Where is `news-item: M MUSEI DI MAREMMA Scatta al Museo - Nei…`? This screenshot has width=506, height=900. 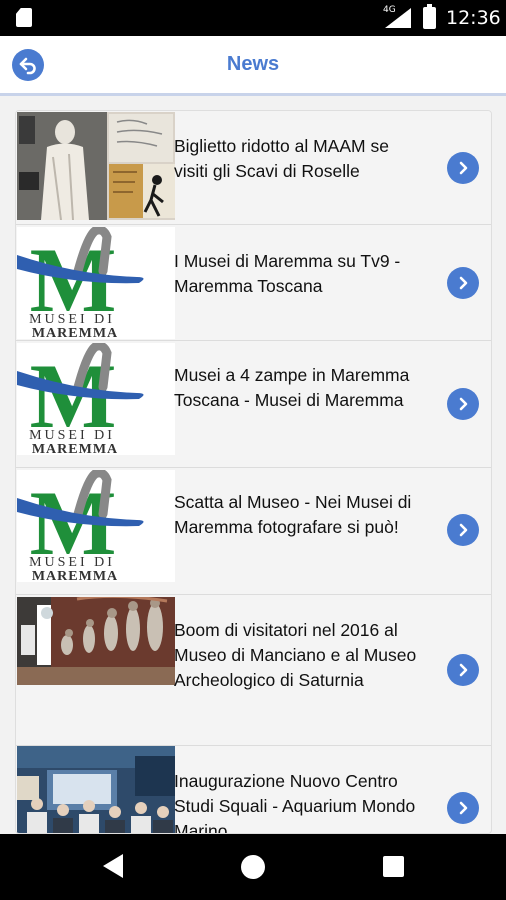 news-item: M MUSEI DI MAREMMA Scatta al Museo - Nei… is located at coordinates (253, 531).